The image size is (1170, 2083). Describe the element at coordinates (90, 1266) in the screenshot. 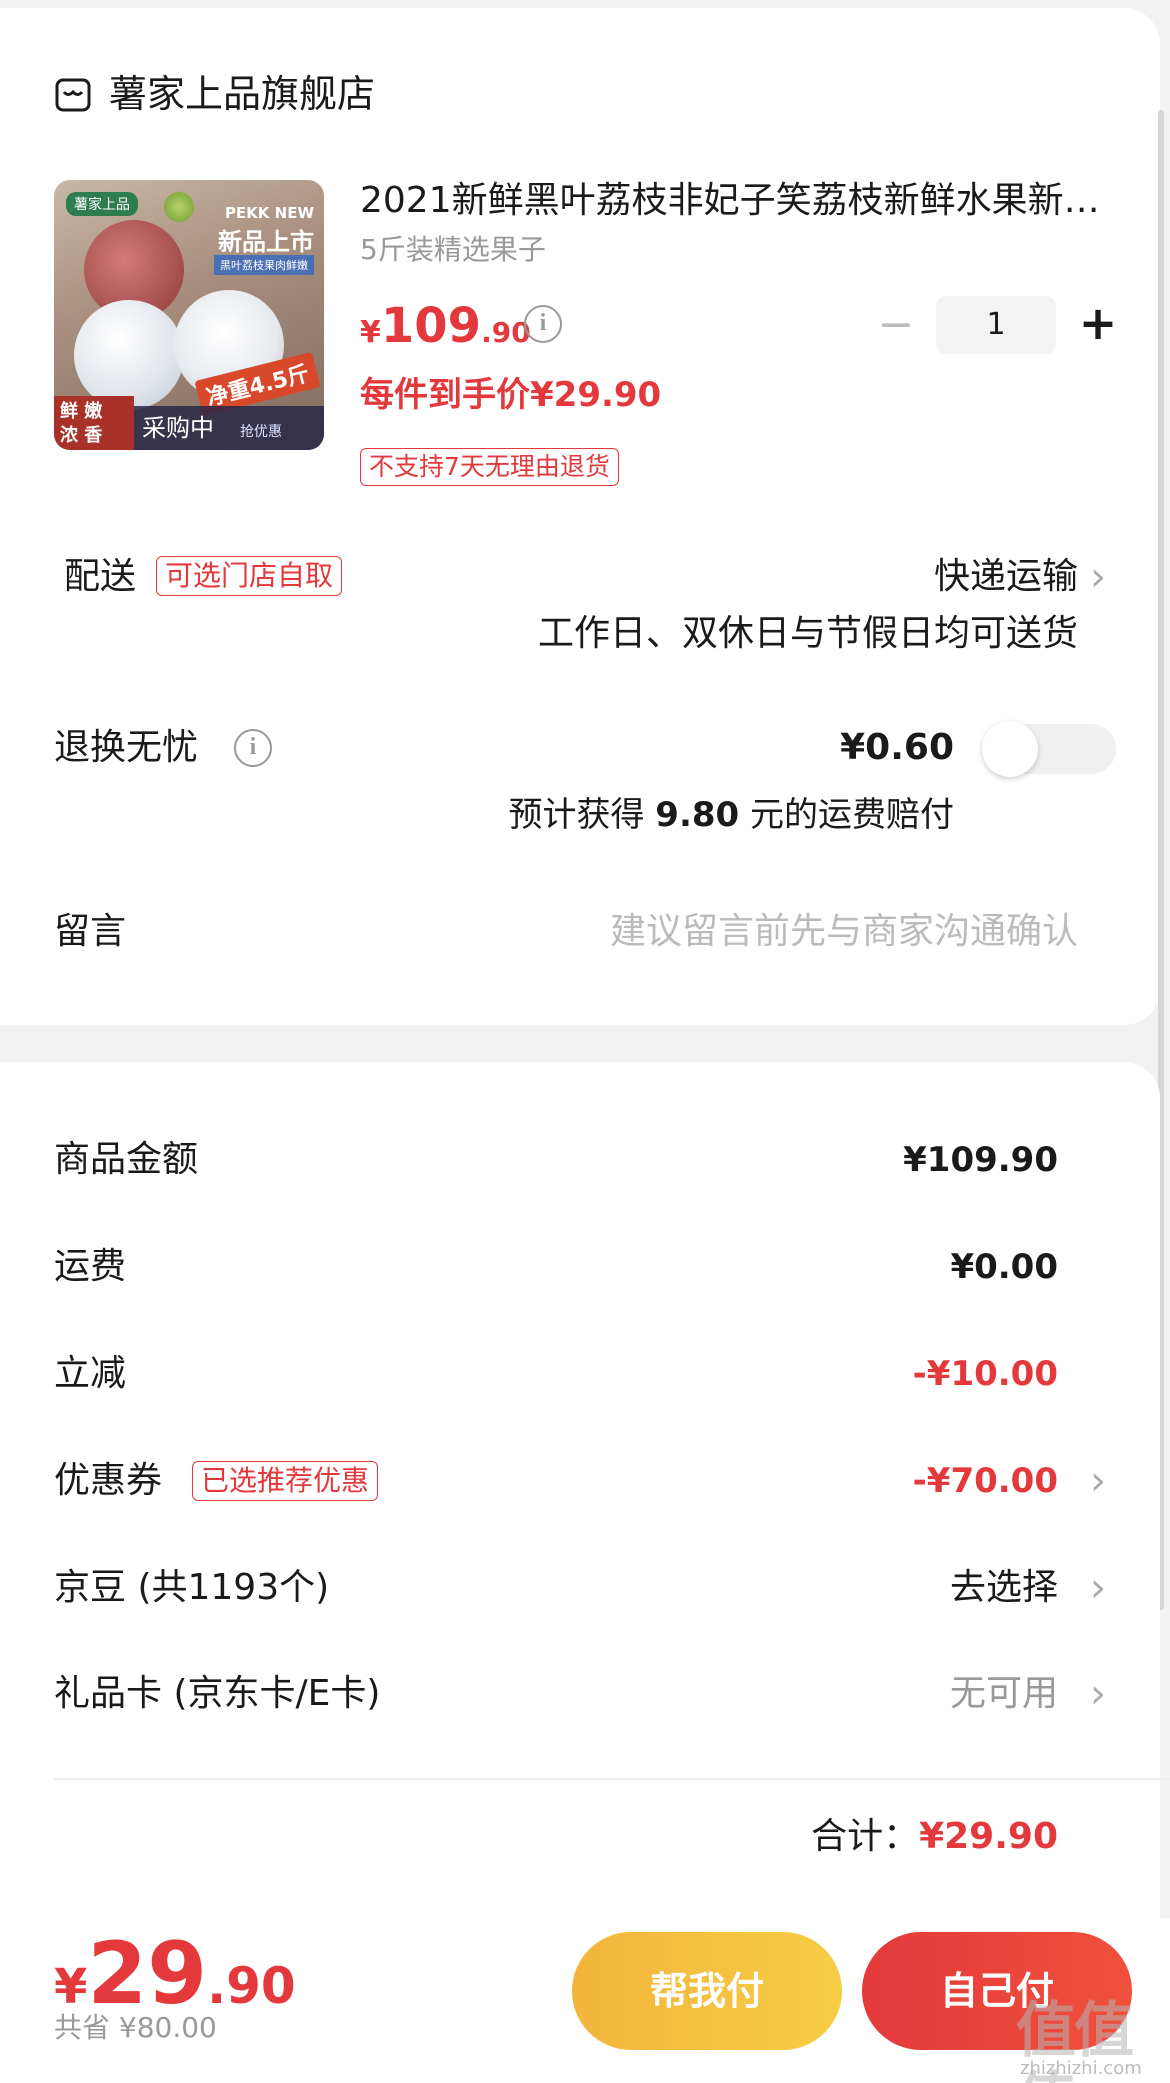

I see `freight-label: 运费` at that location.